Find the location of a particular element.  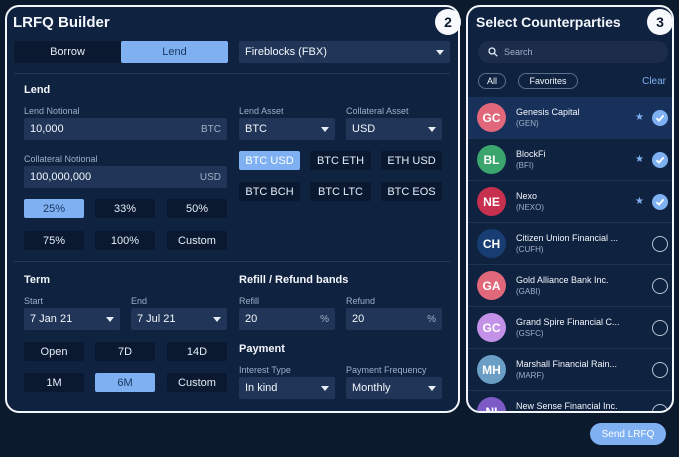

pair-btc-ltc: BTC LTC is located at coordinates (340, 191).